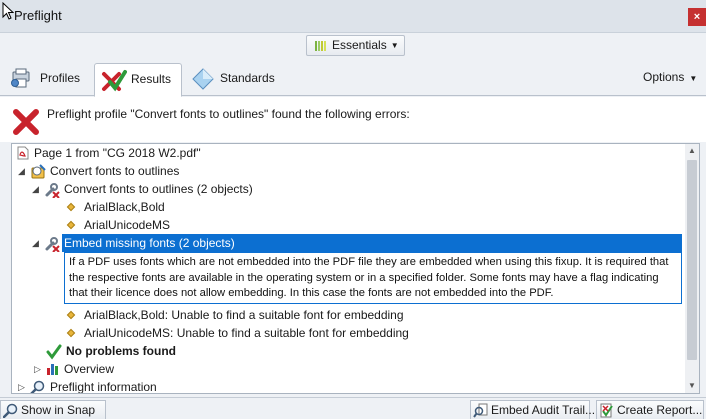 The image size is (706, 419). What do you see at coordinates (692, 260) in the screenshot?
I see `scrollbar-thumb` at bounding box center [692, 260].